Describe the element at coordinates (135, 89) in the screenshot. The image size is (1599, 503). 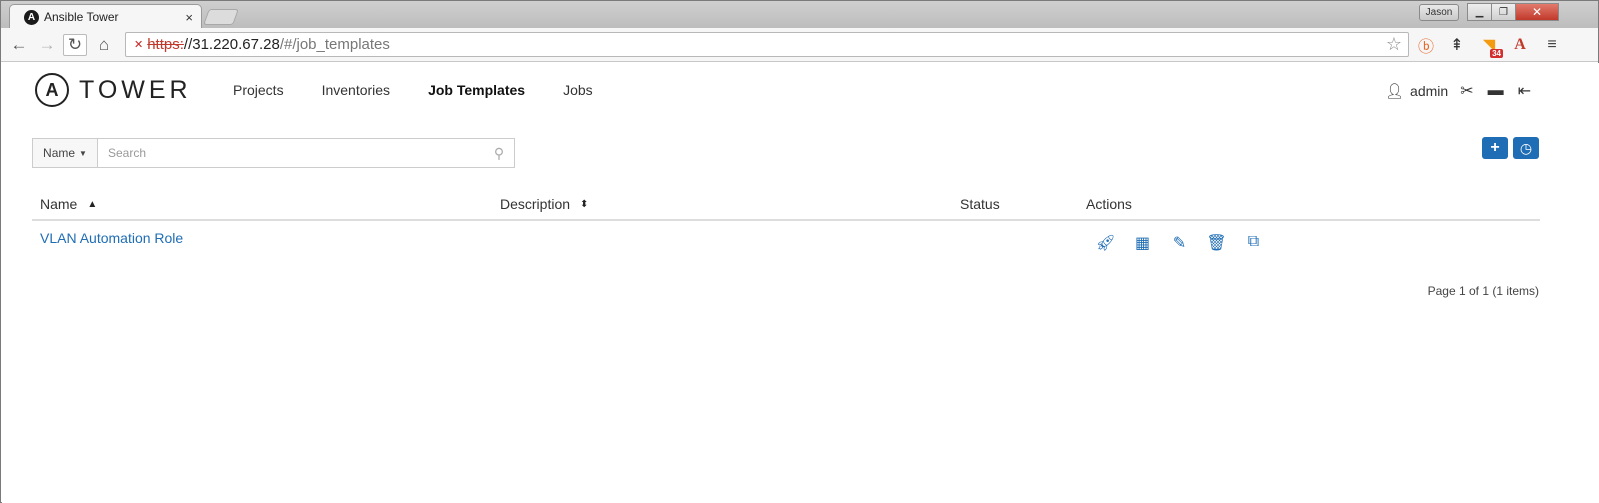
I see `logo-text: TOWER` at that location.